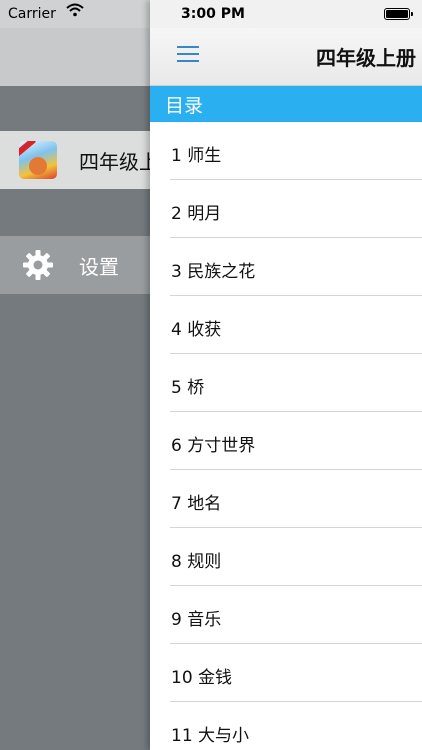  What do you see at coordinates (196, 156) in the screenshot?
I see `toc-item-label: 1 师生` at bounding box center [196, 156].